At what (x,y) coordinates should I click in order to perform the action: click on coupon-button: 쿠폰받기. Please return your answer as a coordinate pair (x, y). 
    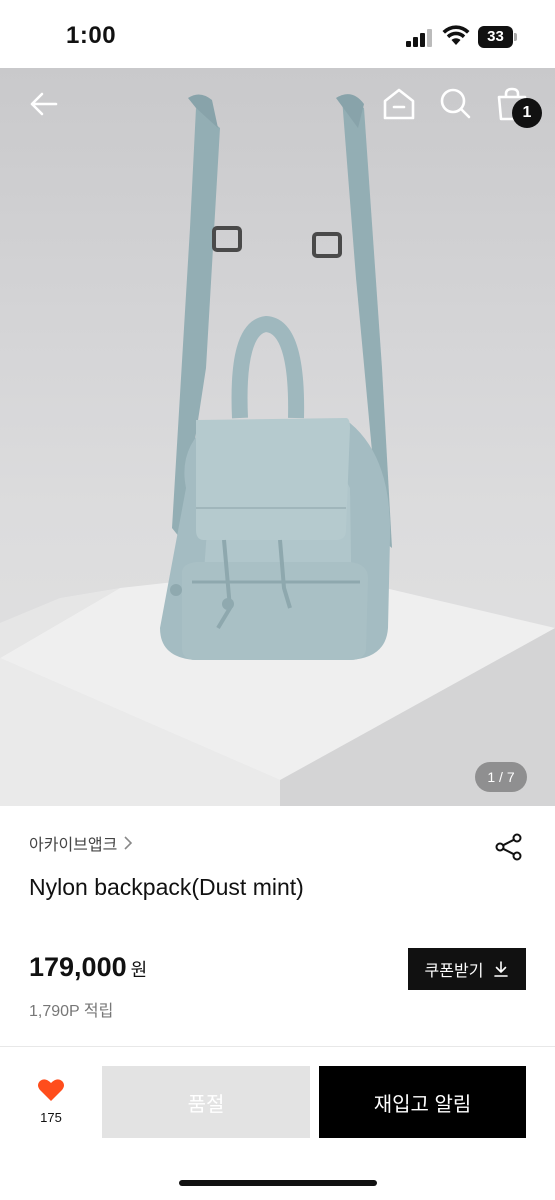
    Looking at the image, I should click on (467, 969).